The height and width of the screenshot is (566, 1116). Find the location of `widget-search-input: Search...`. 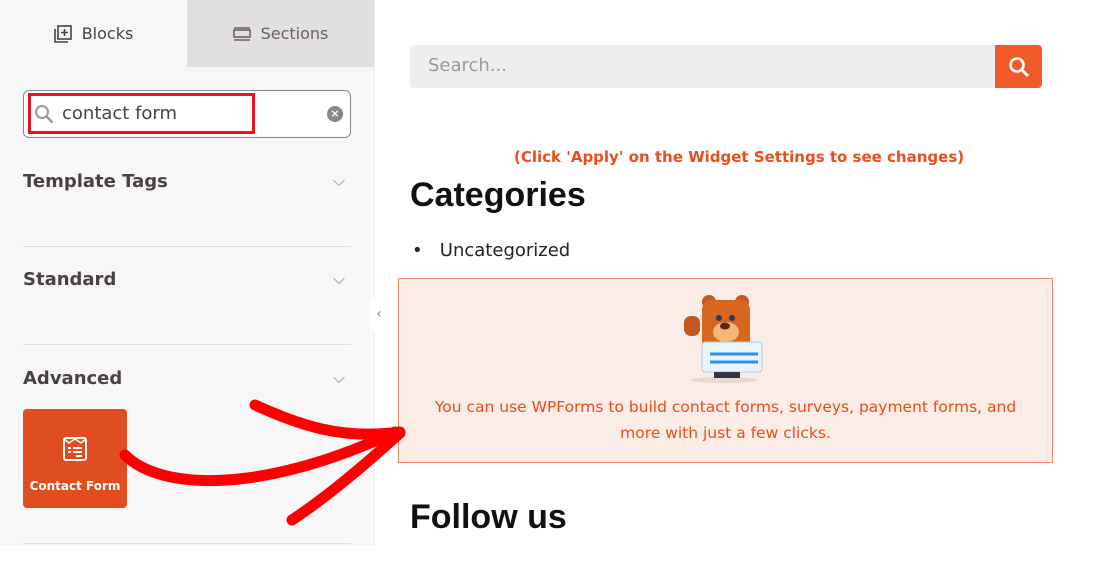

widget-search-input: Search... is located at coordinates (702, 66).